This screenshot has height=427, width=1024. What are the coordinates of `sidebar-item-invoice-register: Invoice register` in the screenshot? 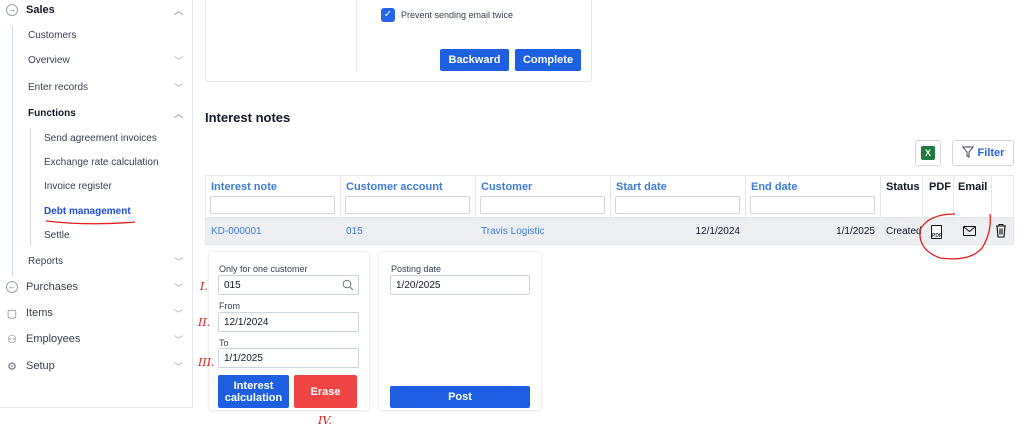 It's located at (78, 186).